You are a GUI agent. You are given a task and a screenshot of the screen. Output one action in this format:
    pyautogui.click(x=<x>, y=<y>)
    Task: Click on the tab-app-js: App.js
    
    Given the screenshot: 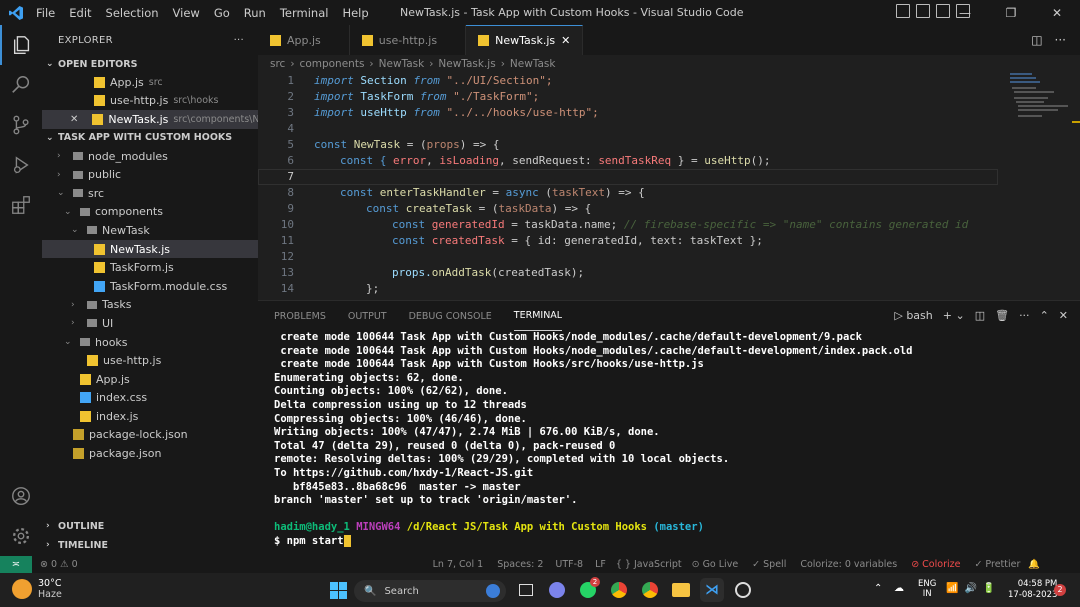 What is the action you would take?
    pyautogui.click(x=304, y=40)
    